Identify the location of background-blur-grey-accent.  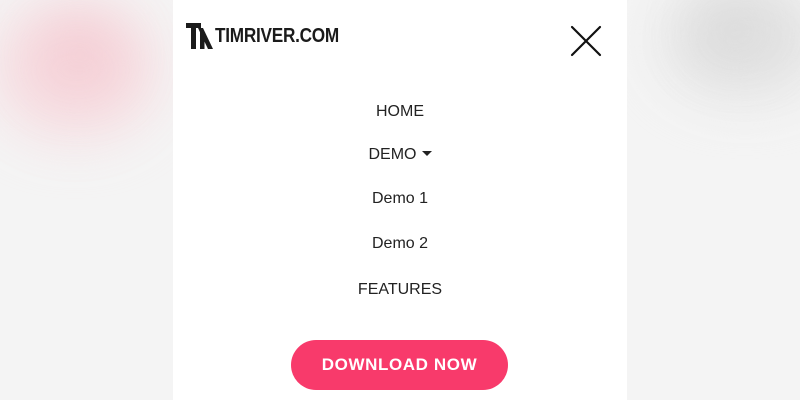
(735, 30).